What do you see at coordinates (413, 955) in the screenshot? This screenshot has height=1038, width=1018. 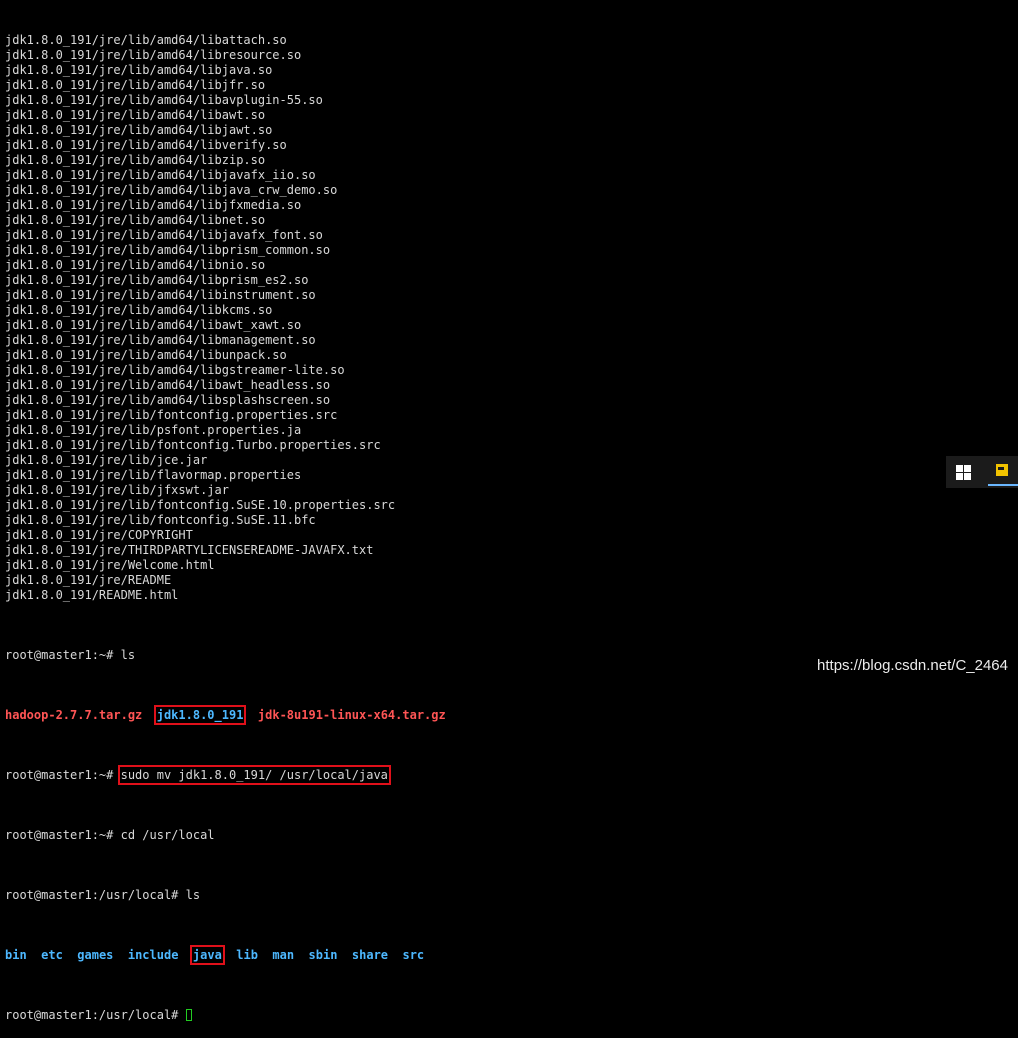 I see `directory-entry: src` at bounding box center [413, 955].